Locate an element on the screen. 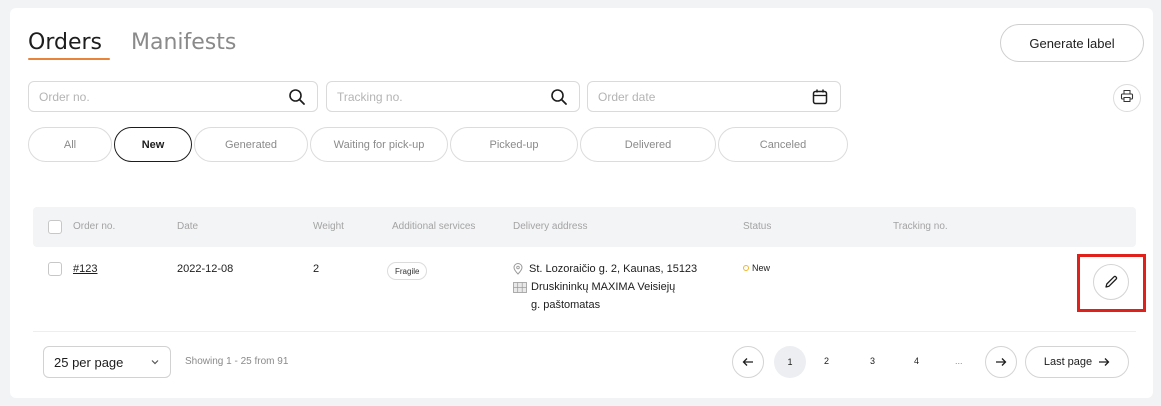 The height and width of the screenshot is (406, 1161). parcel-terminal-line: Druskininkų MAXIMA Veisiejų is located at coordinates (594, 287).